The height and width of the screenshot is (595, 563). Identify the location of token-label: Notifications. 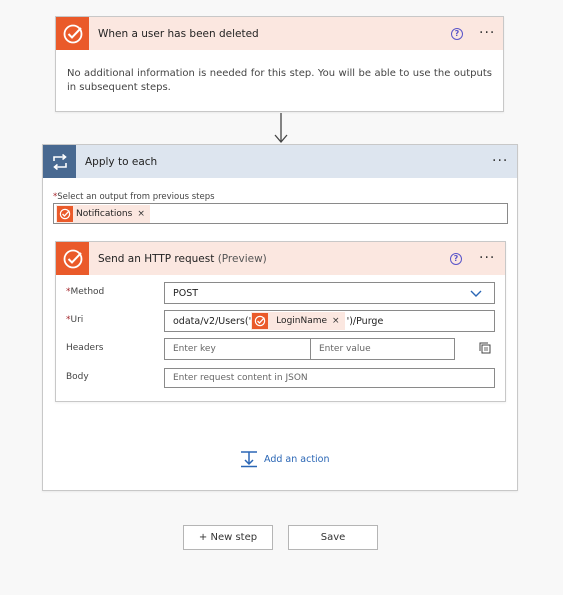
(104, 213).